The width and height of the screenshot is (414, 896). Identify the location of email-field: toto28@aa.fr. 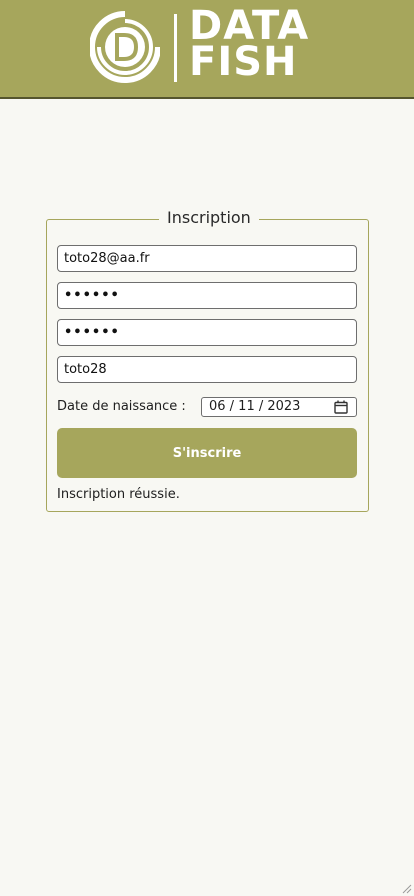
(207, 258).